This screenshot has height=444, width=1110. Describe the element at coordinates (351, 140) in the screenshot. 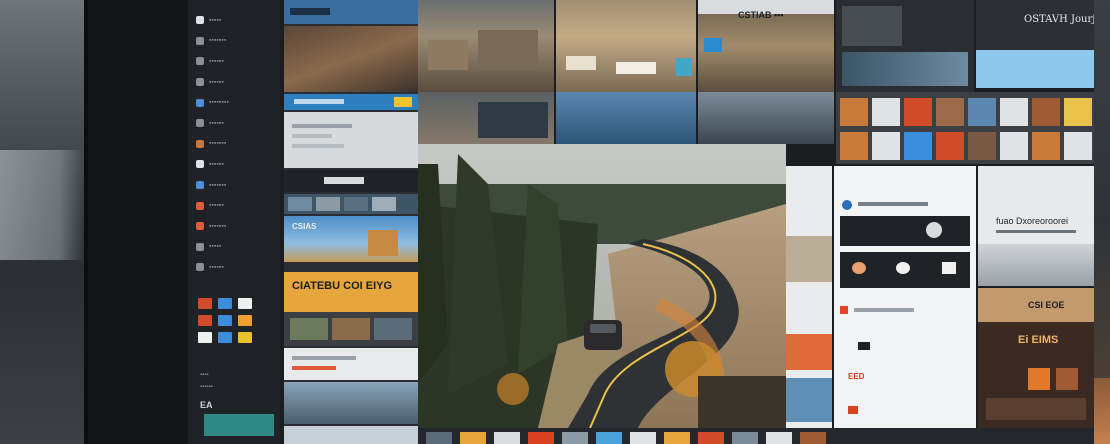

I see `thumbnail-grey-card` at that location.